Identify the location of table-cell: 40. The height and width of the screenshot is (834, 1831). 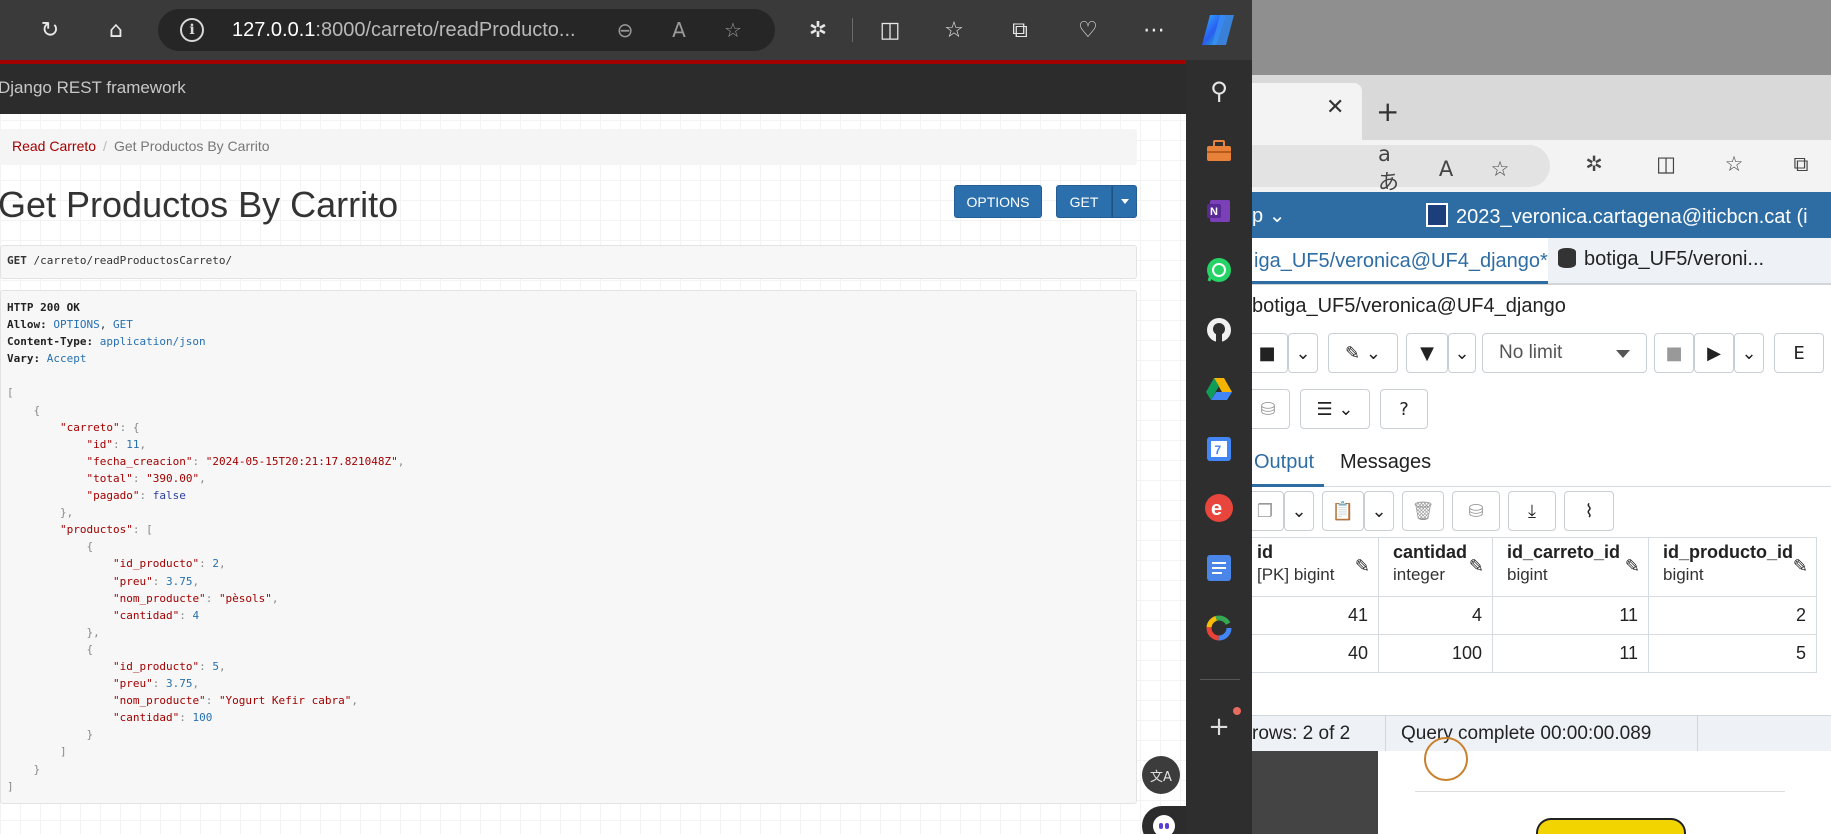
(1315, 653).